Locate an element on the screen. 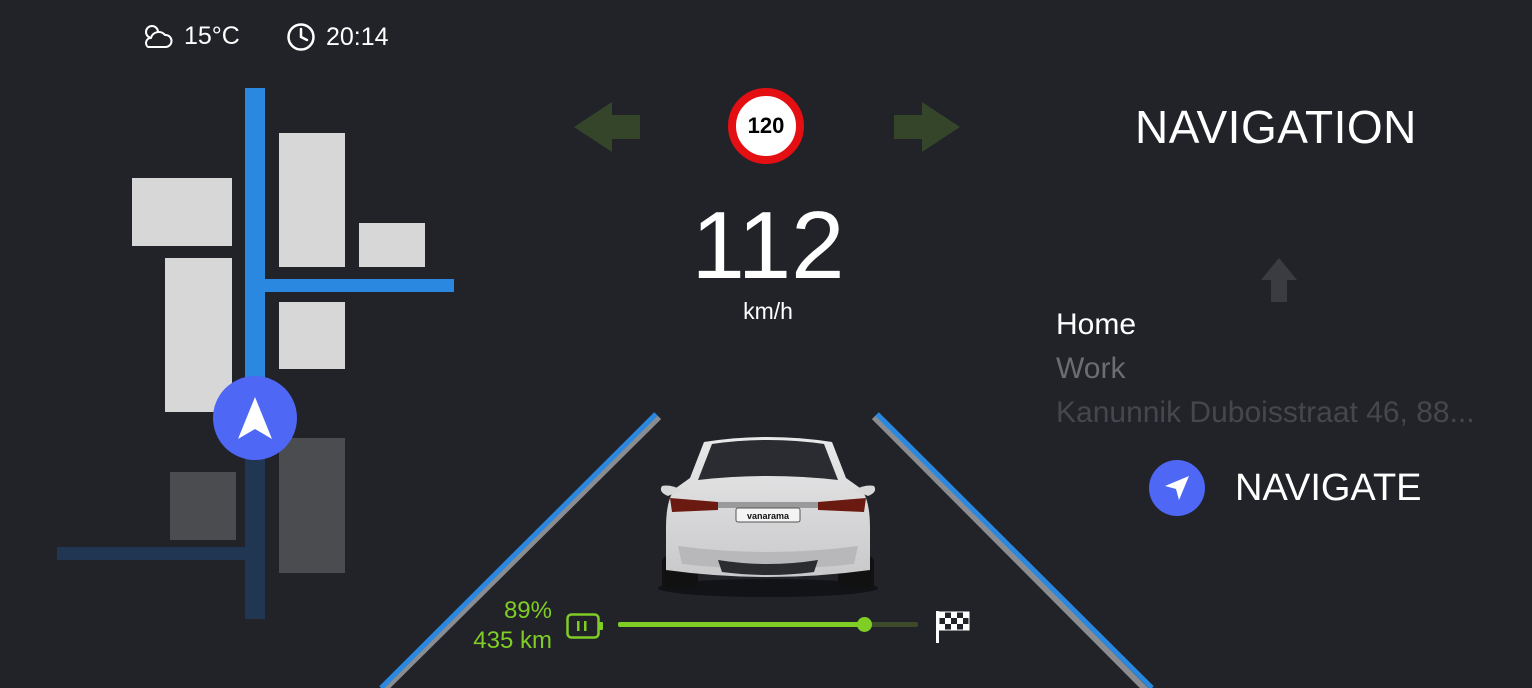  trip-progress-knob is located at coordinates (864, 624).